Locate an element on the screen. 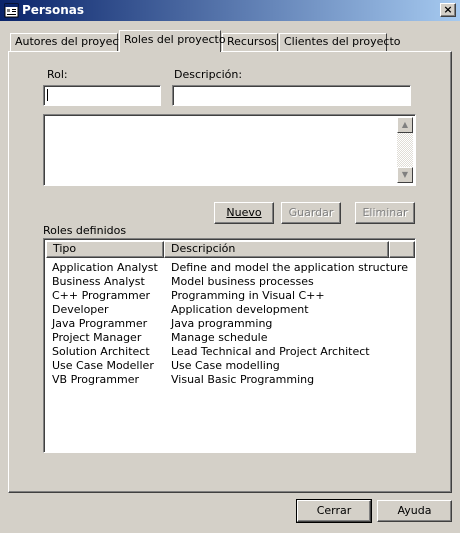  cerrar-button: Cerrar is located at coordinates (334, 511).